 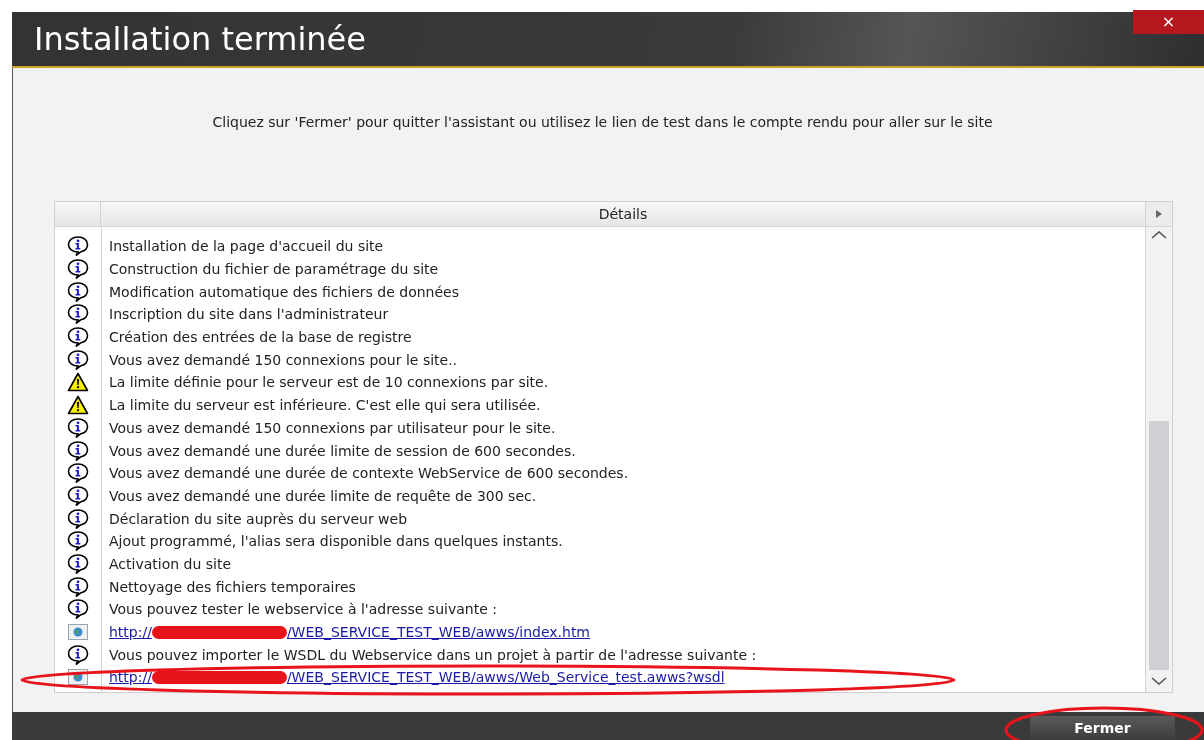 What do you see at coordinates (1159, 681) in the screenshot?
I see `chevron-down-icon` at bounding box center [1159, 681].